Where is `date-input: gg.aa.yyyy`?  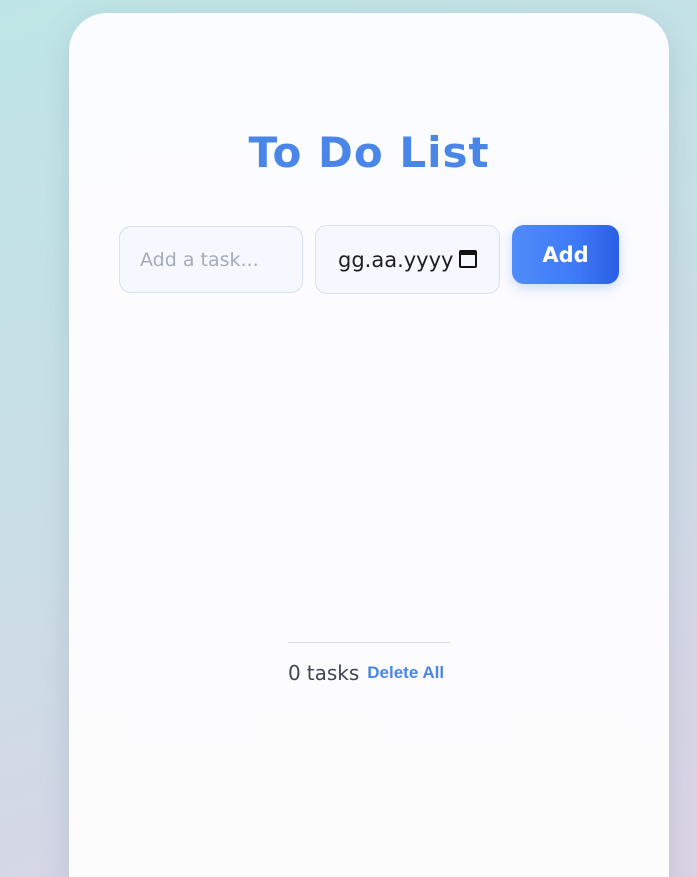
date-input: gg.aa.yyyy is located at coordinates (407, 259).